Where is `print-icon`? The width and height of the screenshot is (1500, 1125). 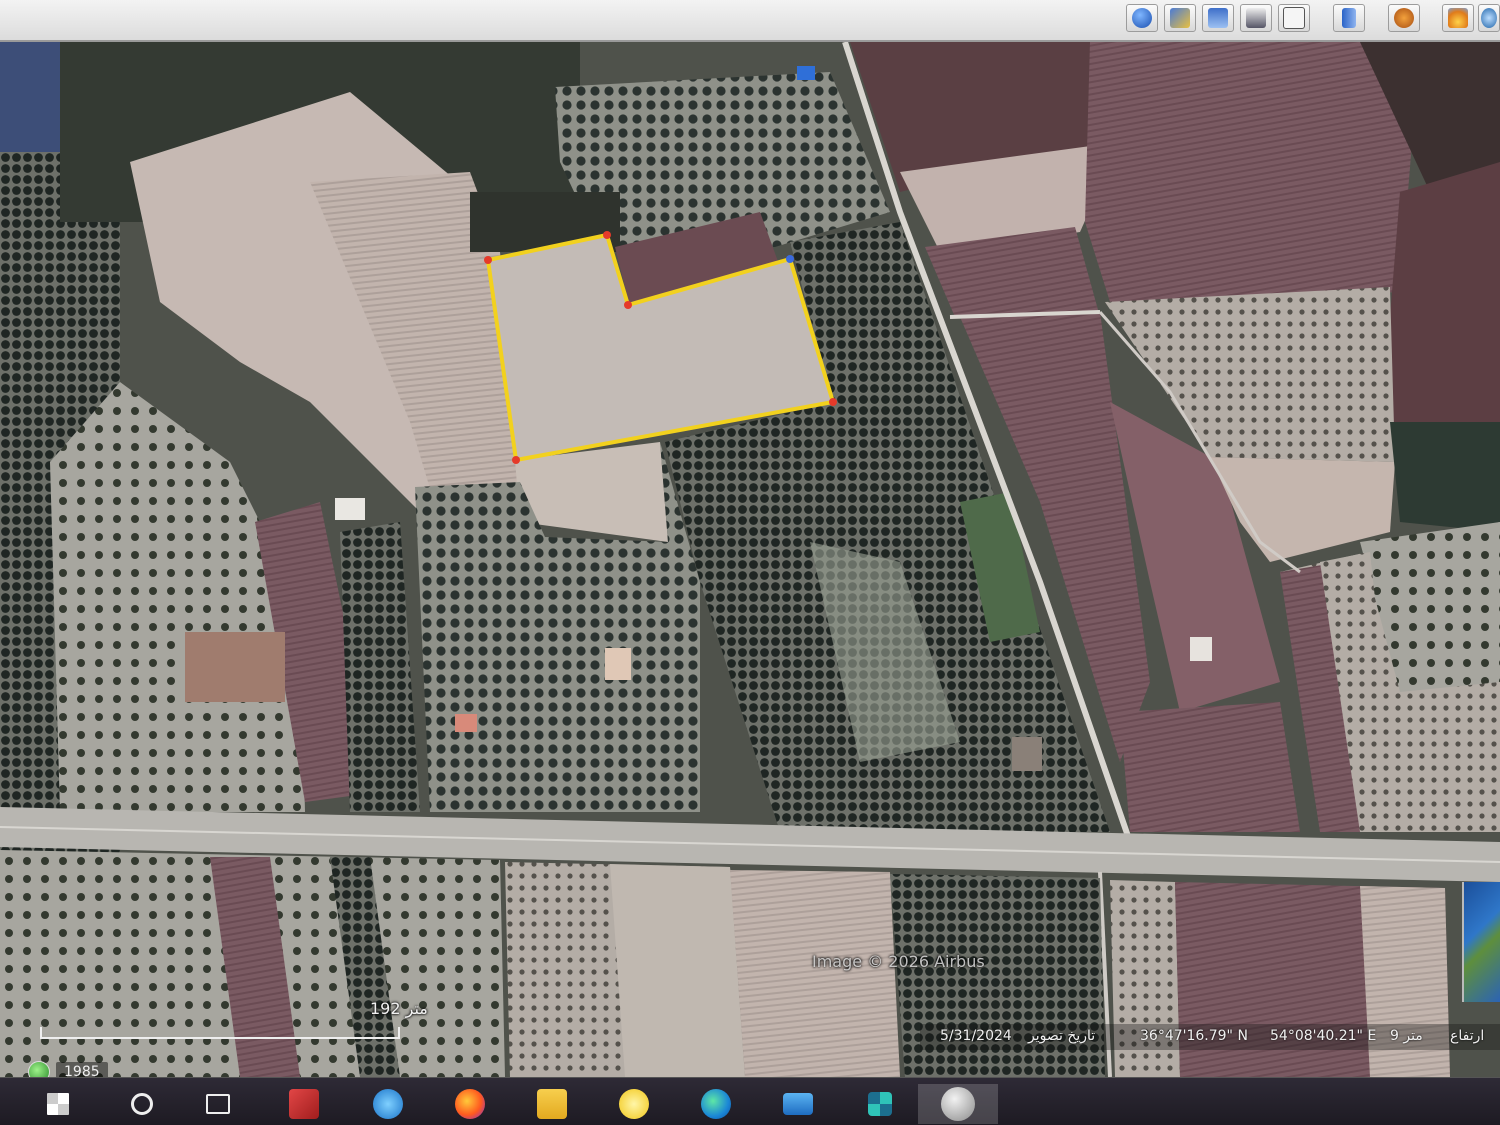
print-icon is located at coordinates (1256, 18).